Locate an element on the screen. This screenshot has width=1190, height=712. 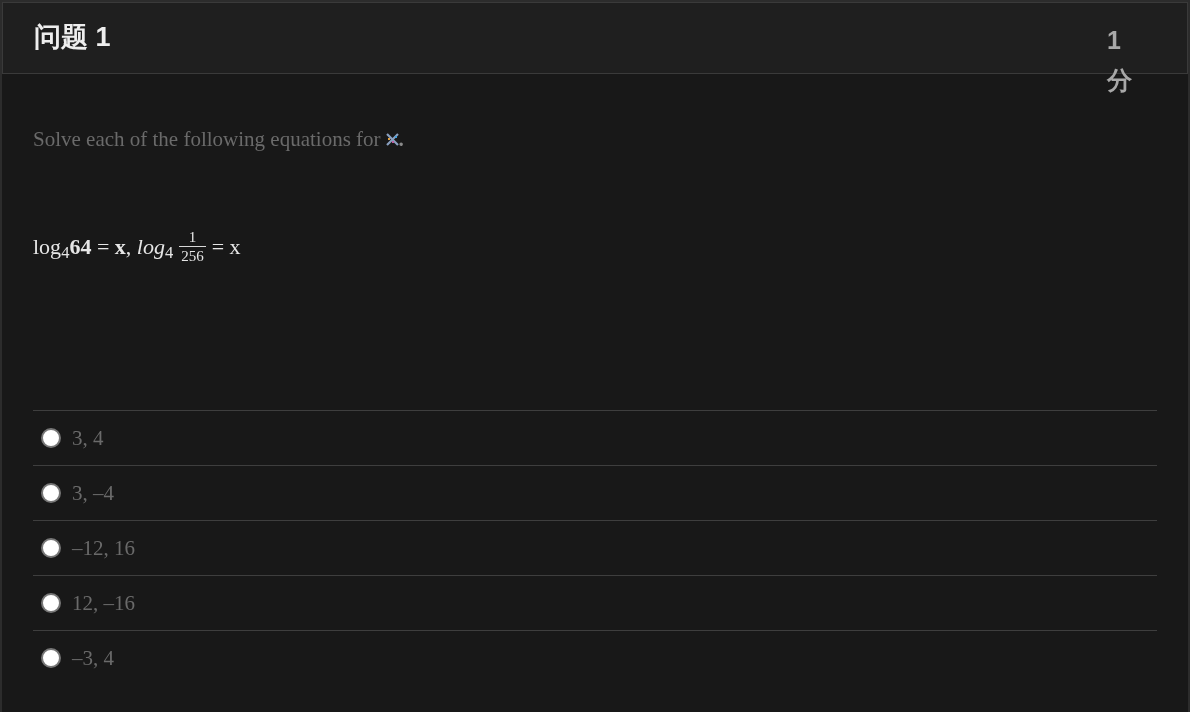
fraction-numerator: 1 is located at coordinates (192, 237).